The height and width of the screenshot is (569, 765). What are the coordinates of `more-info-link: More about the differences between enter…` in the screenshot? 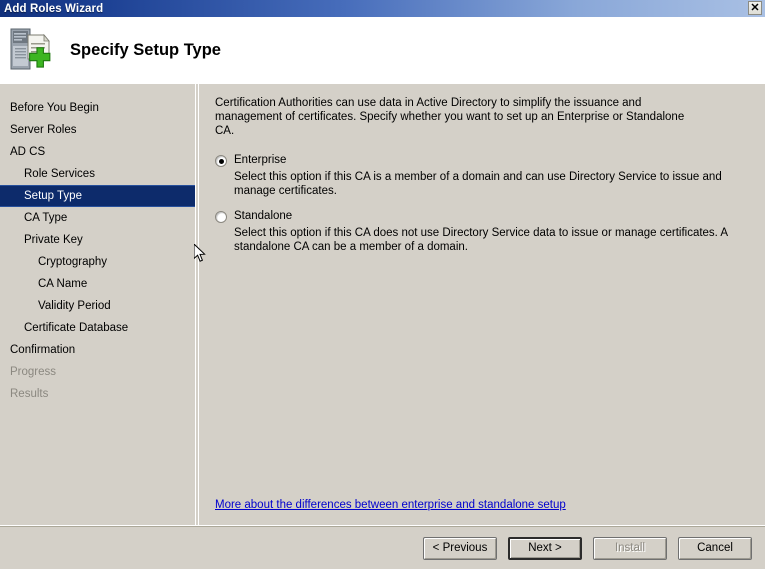 It's located at (390, 505).